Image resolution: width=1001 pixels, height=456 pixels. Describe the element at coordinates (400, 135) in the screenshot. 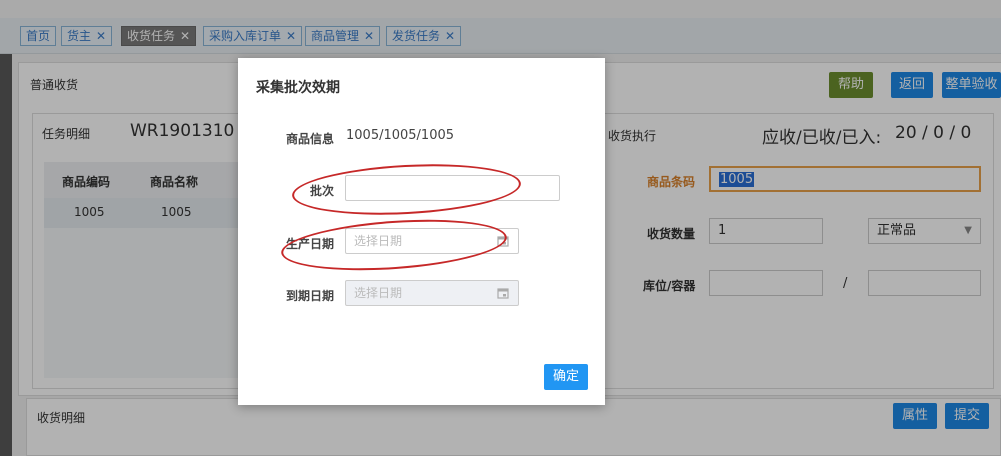

I see `product-info-value: 1005/1005/1005` at that location.